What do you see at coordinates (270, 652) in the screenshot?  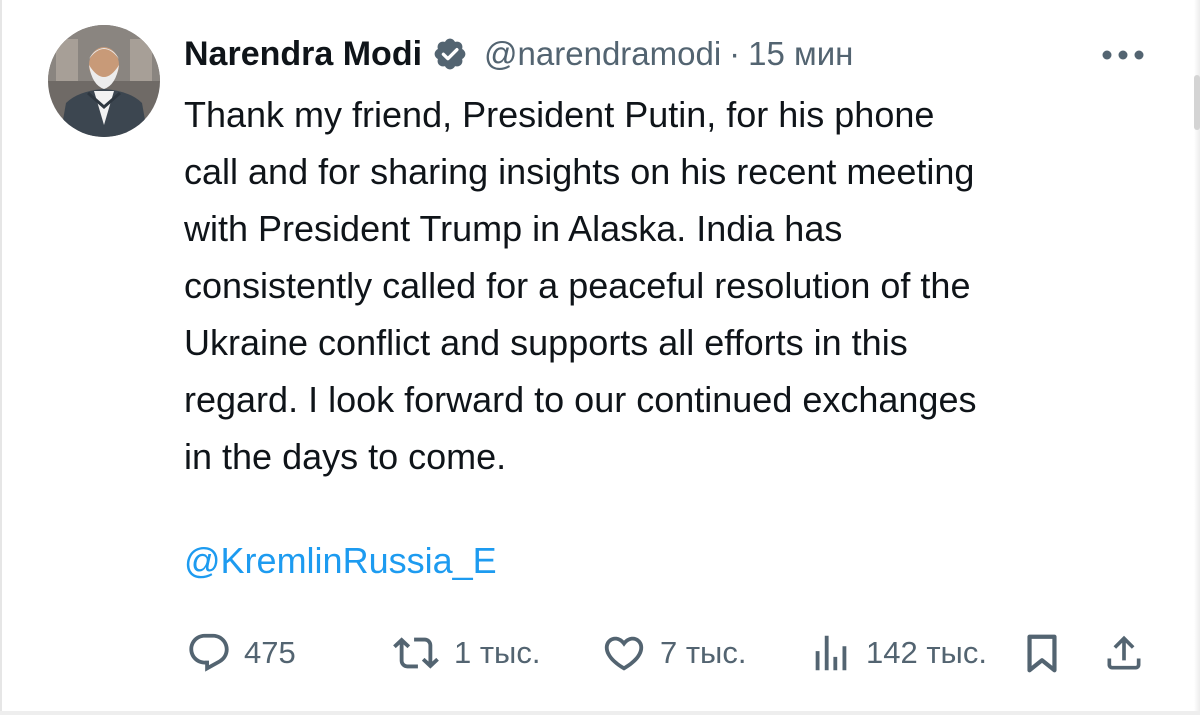 I see `reply-count: 475` at bounding box center [270, 652].